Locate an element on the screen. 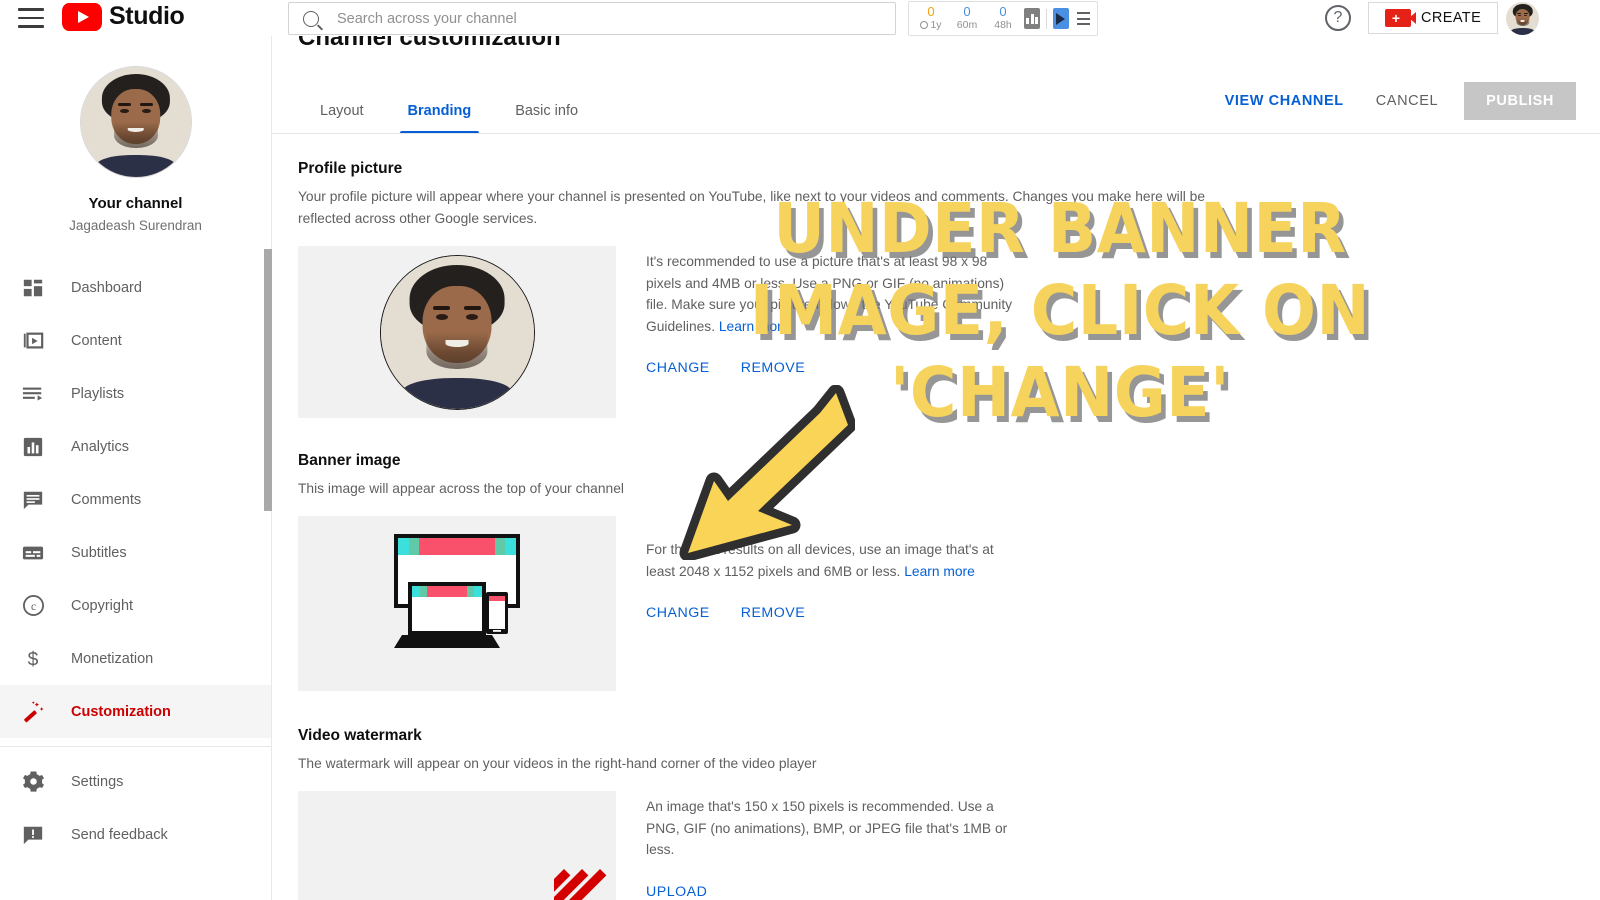 Image resolution: width=1600 pixels, height=900 pixels. divider is located at coordinates (1046, 18).